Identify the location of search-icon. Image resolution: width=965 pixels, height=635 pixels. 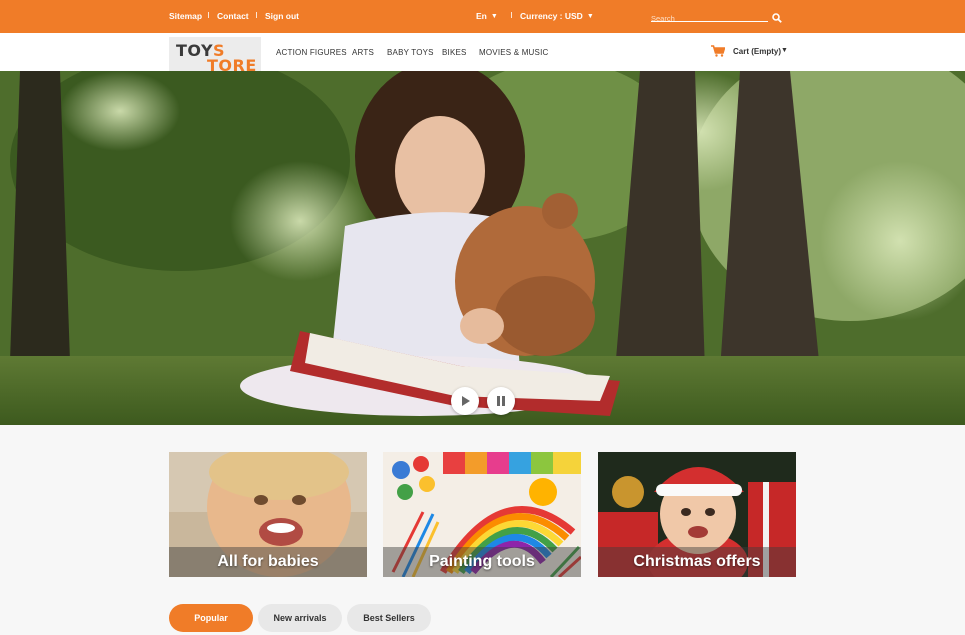
(777, 18).